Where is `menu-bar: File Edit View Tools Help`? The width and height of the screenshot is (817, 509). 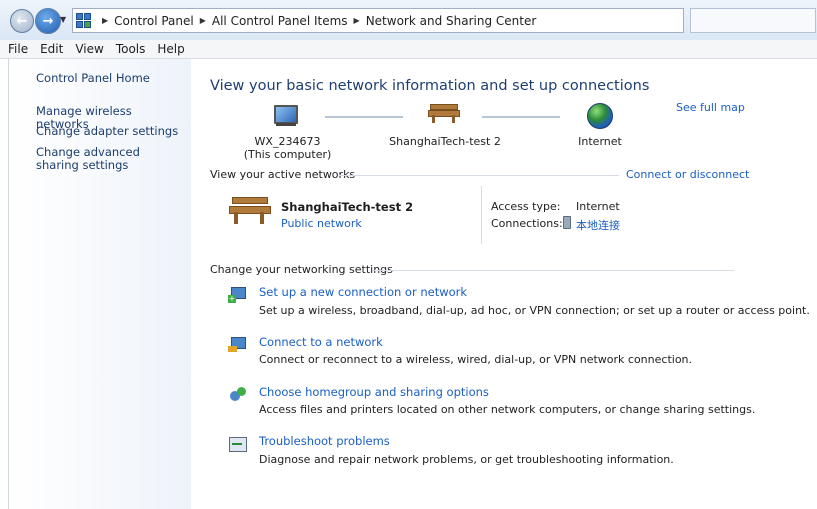
menu-bar: File Edit View Tools Help is located at coordinates (408, 49).